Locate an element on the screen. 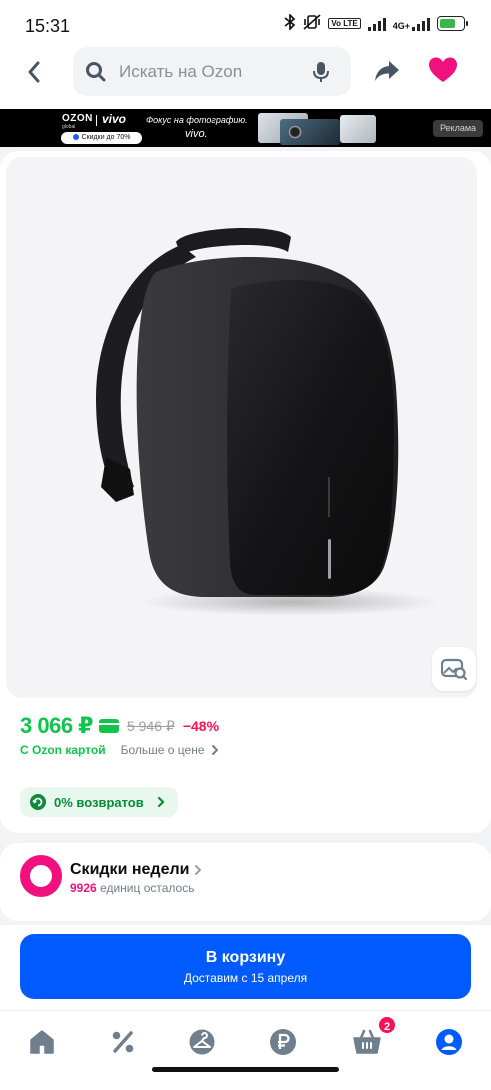 This screenshot has height=1090, width=491. banner-pill: Скидки до 70% is located at coordinates (101, 138).